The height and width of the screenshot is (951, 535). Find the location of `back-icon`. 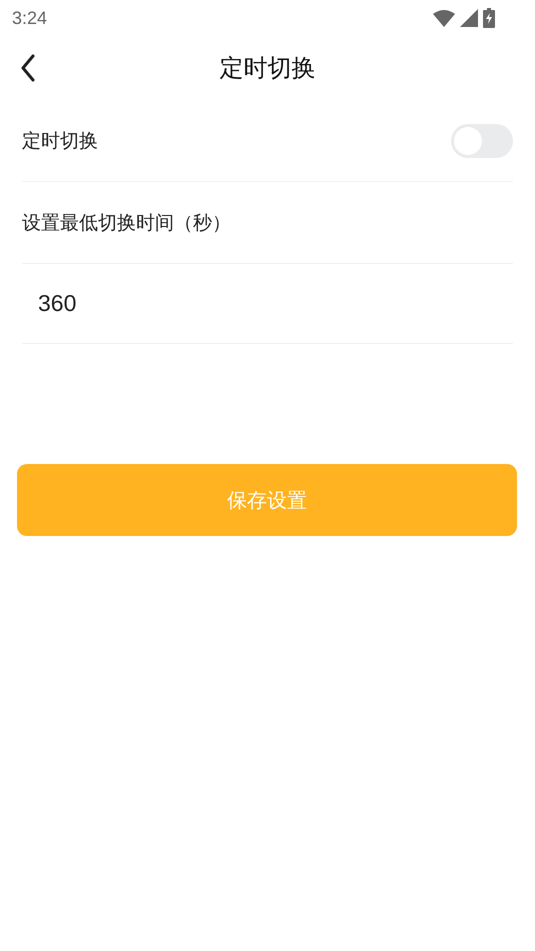

back-icon is located at coordinates (28, 68).